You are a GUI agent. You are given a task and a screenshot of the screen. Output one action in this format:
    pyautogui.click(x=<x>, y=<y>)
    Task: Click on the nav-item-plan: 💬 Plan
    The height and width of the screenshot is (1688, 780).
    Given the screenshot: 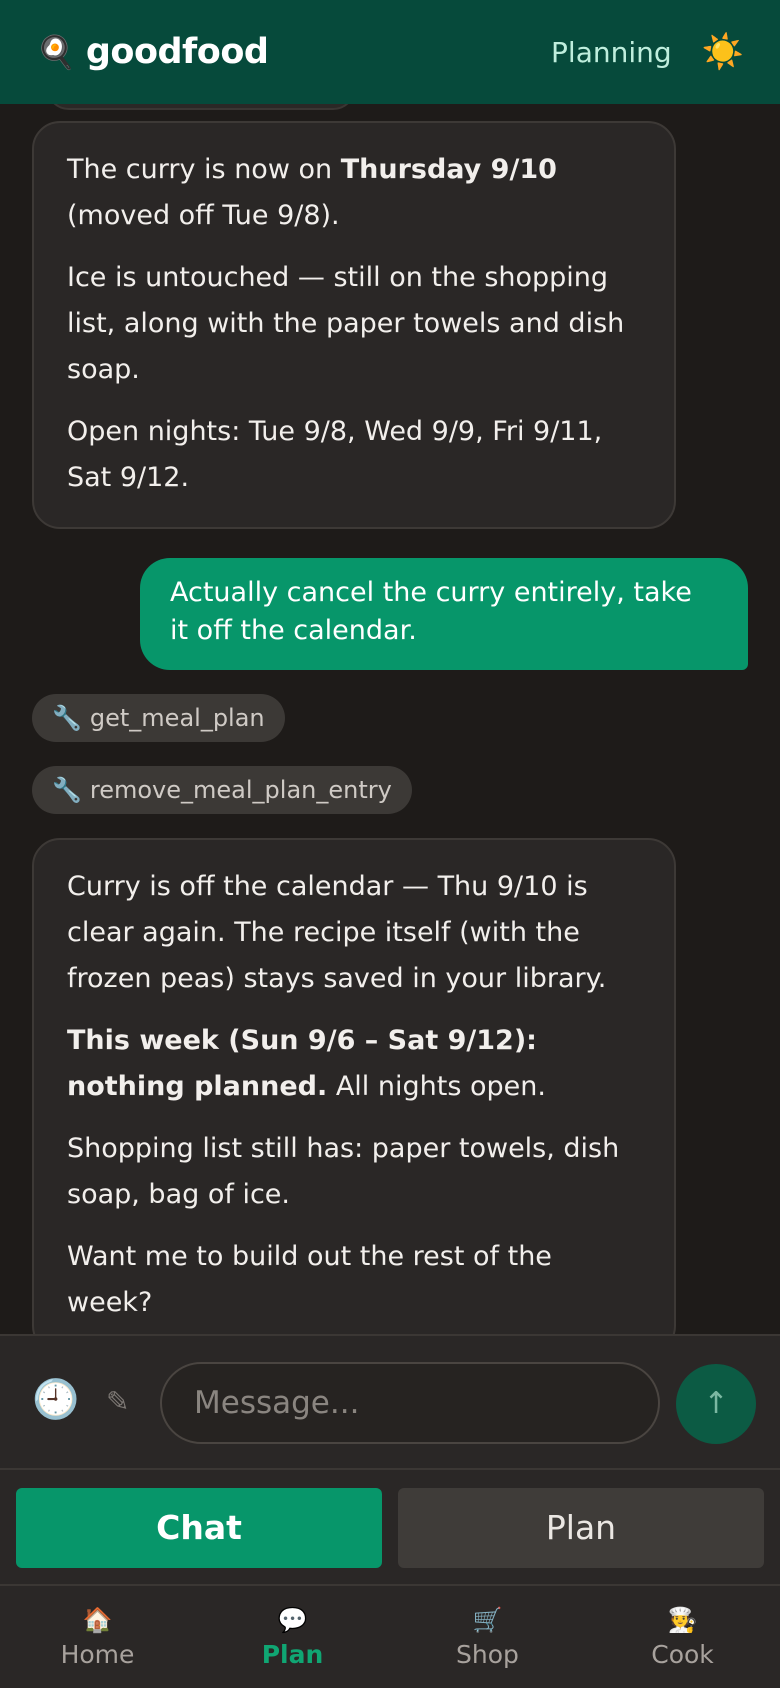 What is the action you would take?
    pyautogui.click(x=292, y=1637)
    